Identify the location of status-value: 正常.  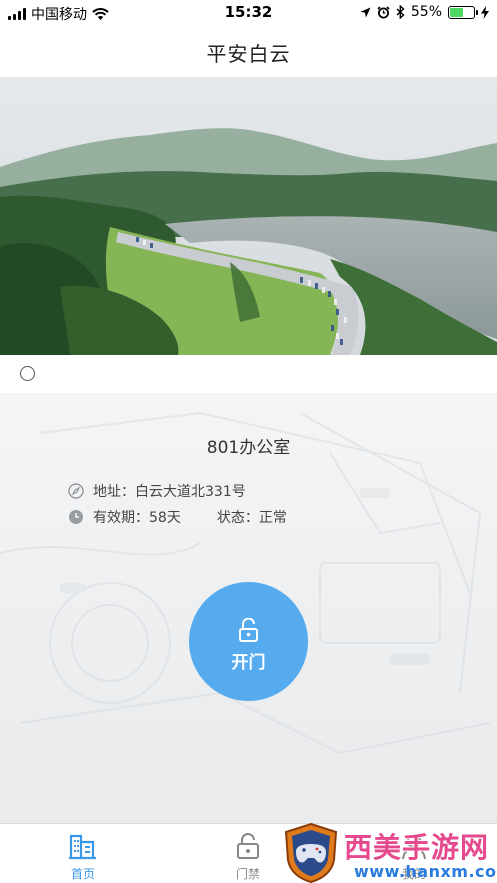
(272, 518).